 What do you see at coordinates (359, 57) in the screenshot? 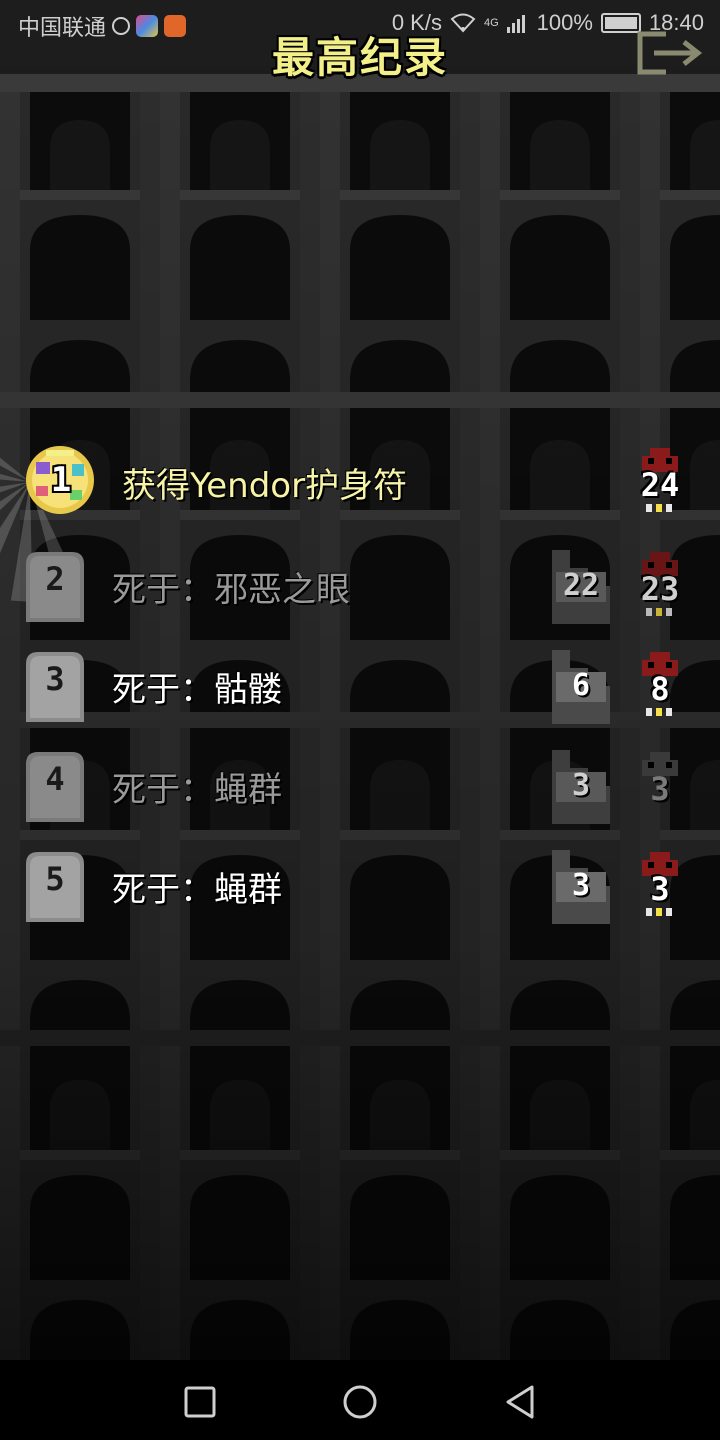
I see `page-title: 最高纪录` at bounding box center [359, 57].